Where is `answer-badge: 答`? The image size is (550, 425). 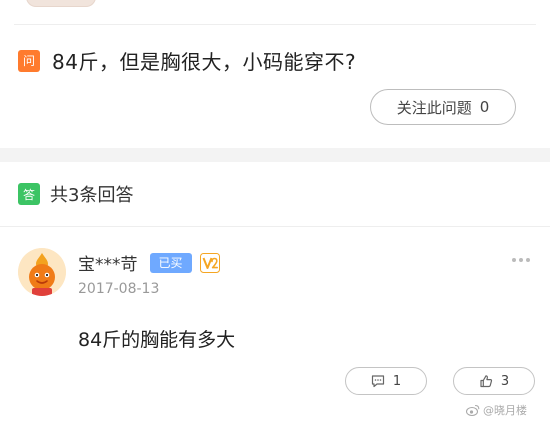 answer-badge: 答 is located at coordinates (29, 194).